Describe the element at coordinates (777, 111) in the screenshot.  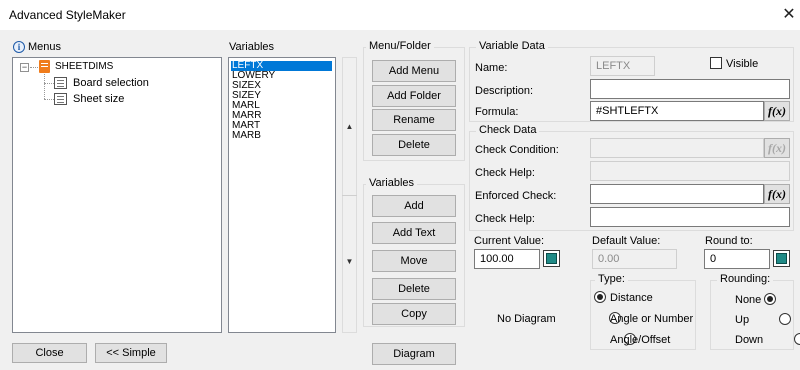
I see `formula-fx-button: f(x)` at that location.